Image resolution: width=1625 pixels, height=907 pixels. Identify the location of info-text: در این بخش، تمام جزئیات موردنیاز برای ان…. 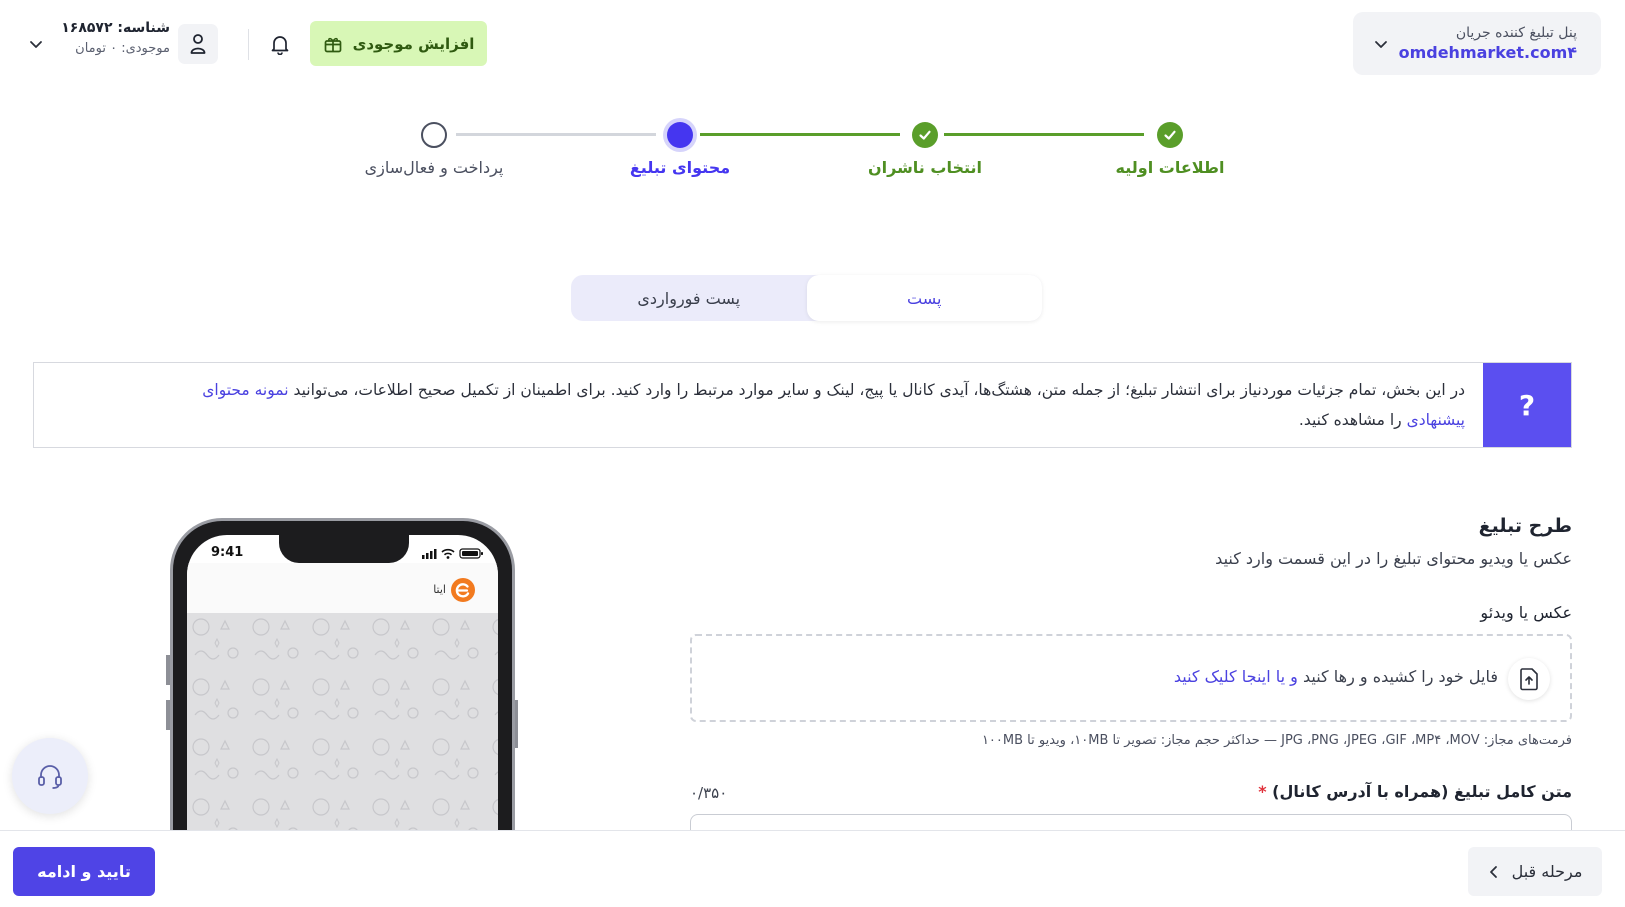
(830, 405).